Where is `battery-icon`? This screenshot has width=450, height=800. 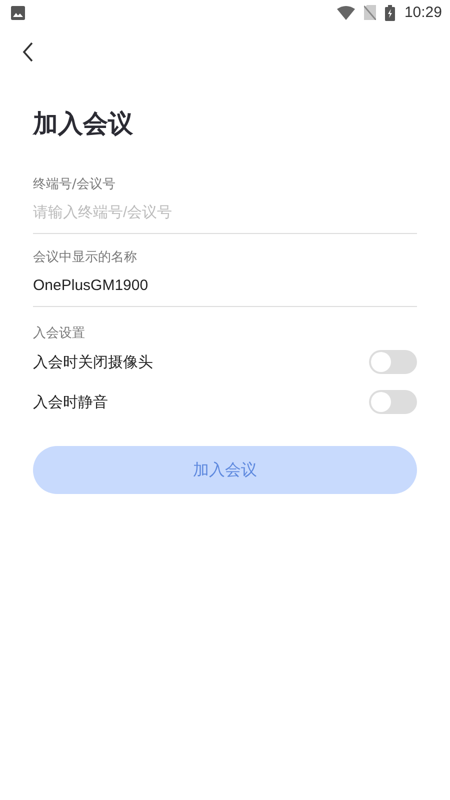
battery-icon is located at coordinates (390, 12).